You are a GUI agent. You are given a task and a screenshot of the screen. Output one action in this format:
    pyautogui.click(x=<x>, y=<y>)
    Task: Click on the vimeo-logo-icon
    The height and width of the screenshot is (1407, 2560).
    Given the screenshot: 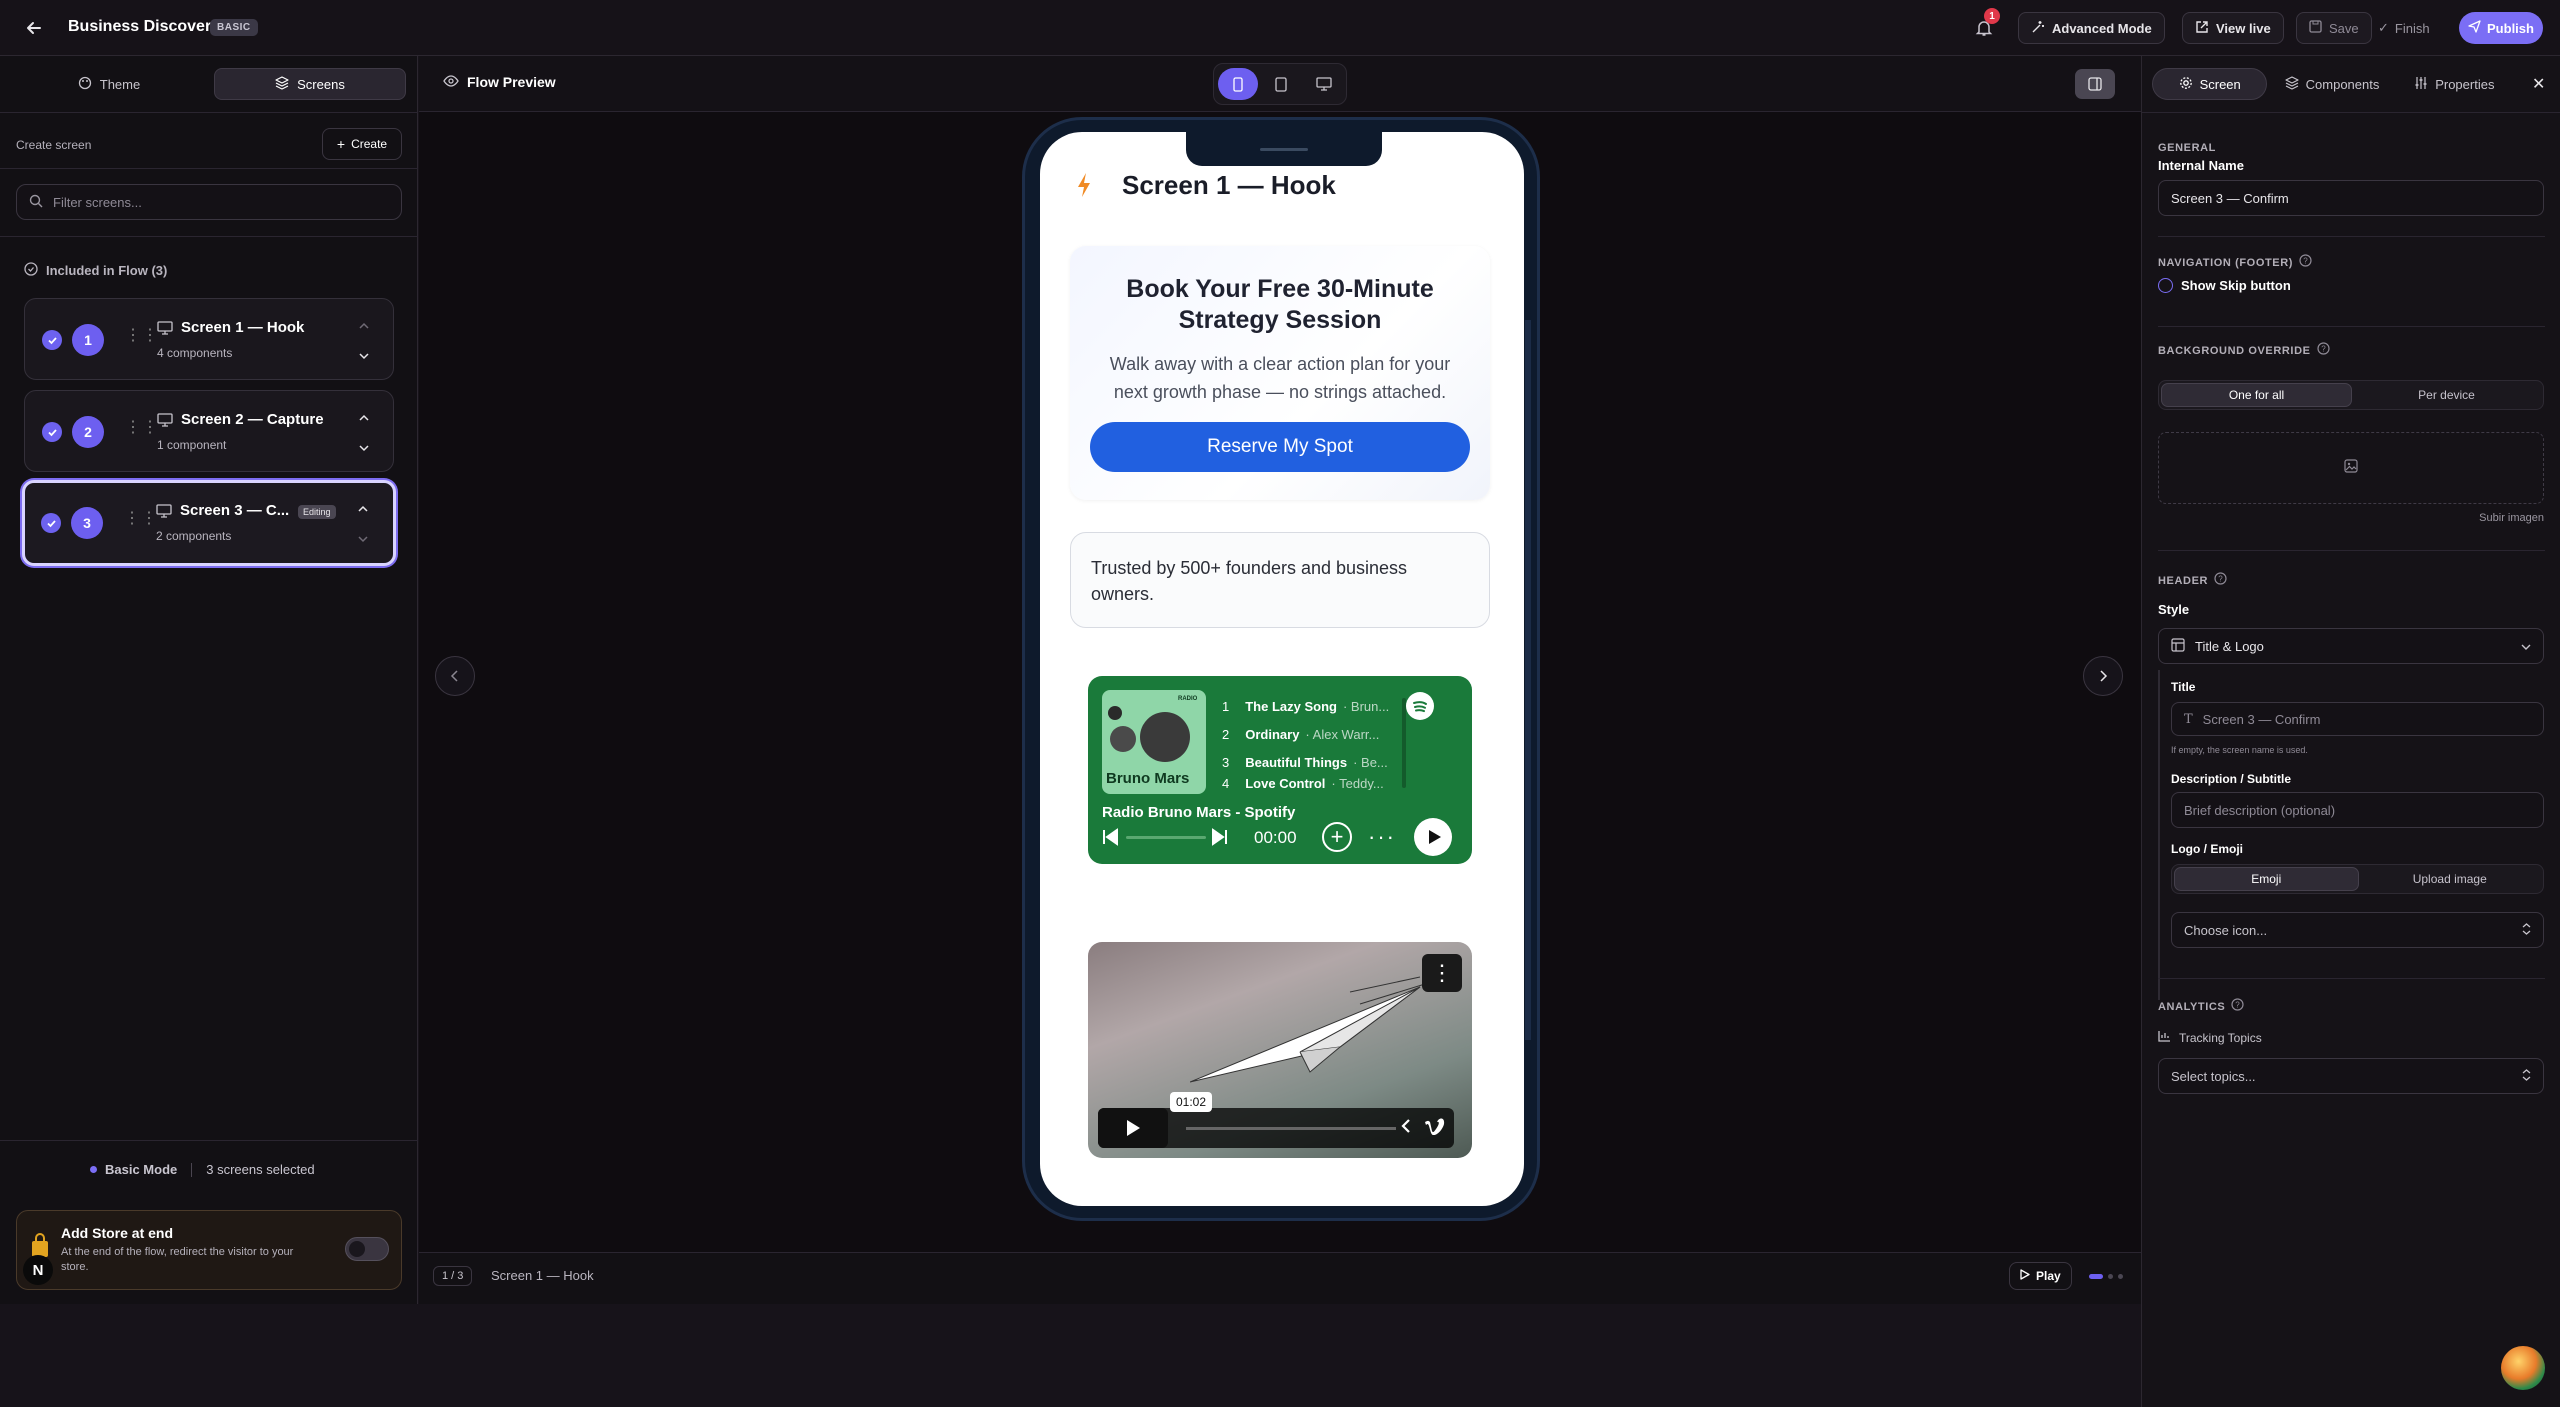 What is the action you would take?
    pyautogui.click(x=1435, y=1128)
    